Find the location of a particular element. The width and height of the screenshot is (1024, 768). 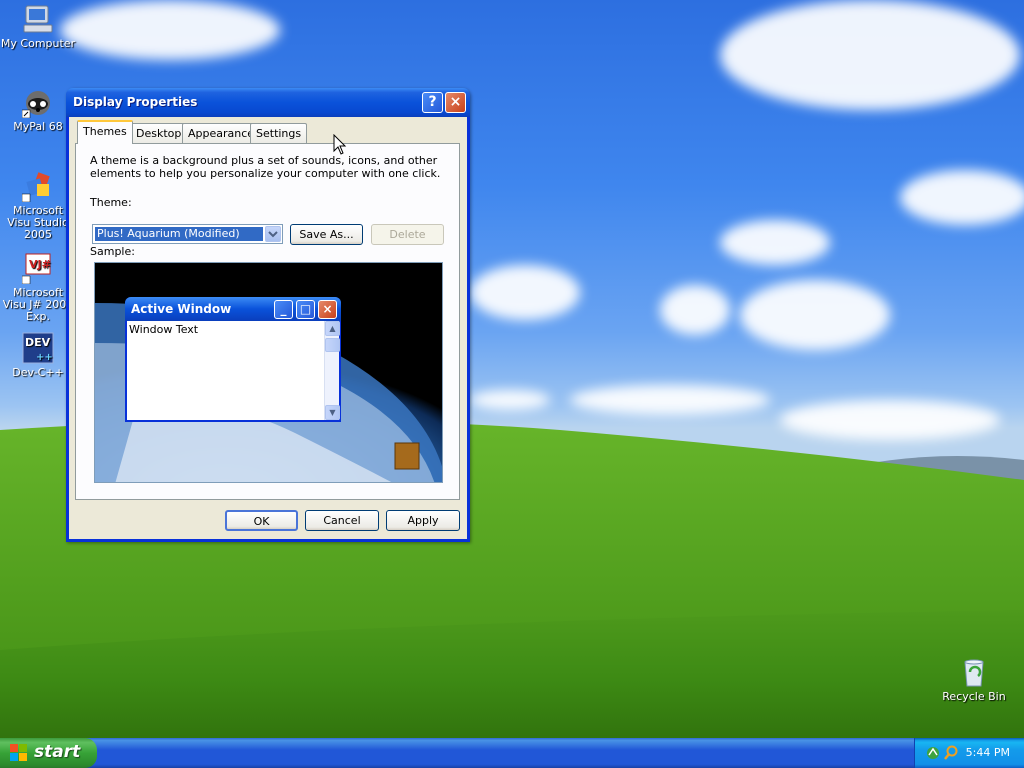

start-button: start is located at coordinates (48, 753).